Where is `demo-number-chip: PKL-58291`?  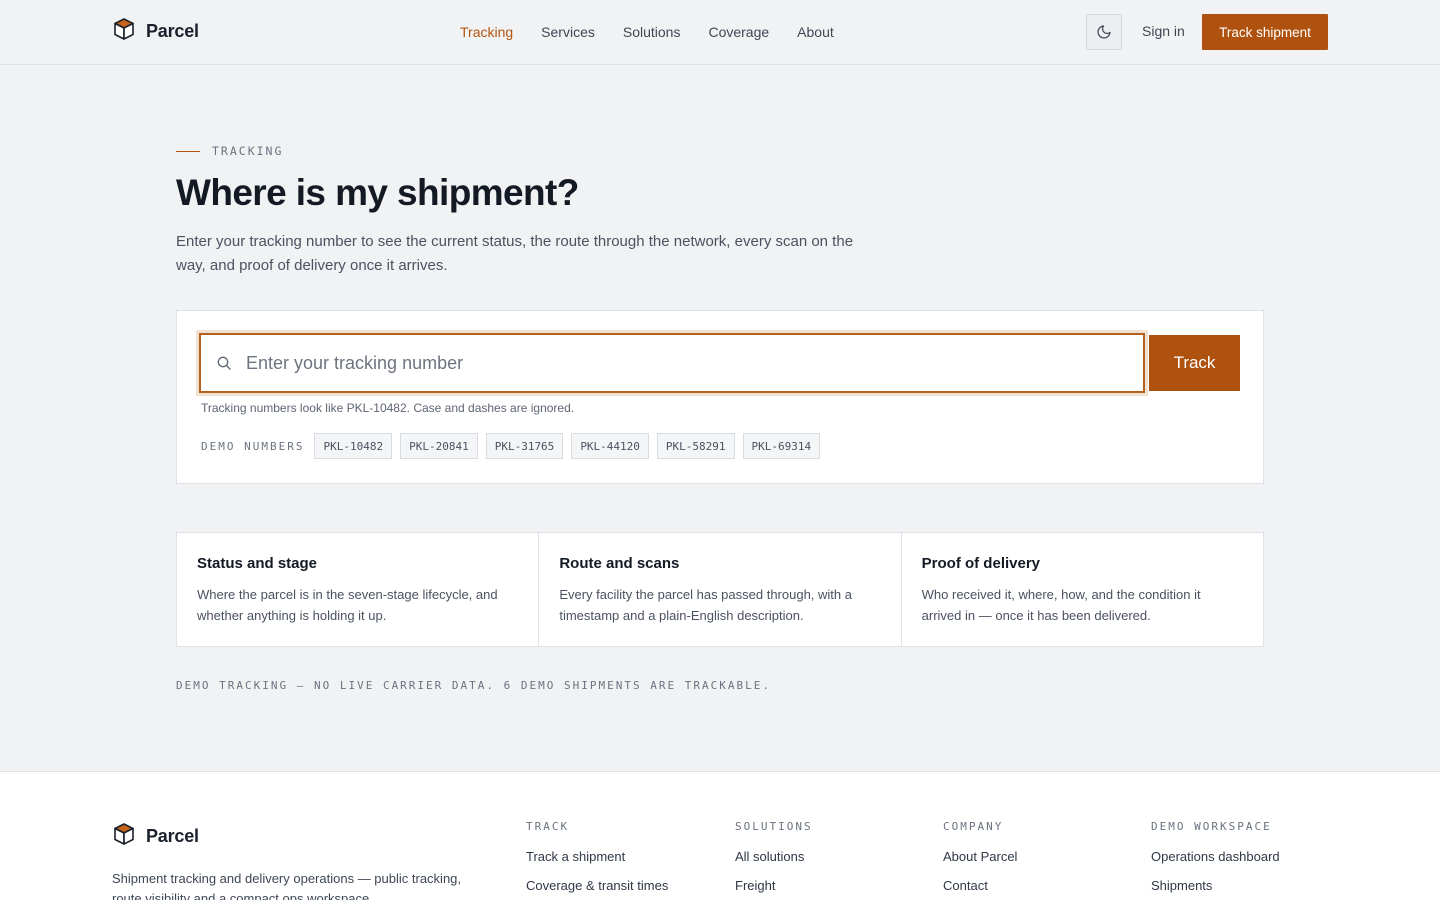
demo-number-chip: PKL-58291 is located at coordinates (695, 446).